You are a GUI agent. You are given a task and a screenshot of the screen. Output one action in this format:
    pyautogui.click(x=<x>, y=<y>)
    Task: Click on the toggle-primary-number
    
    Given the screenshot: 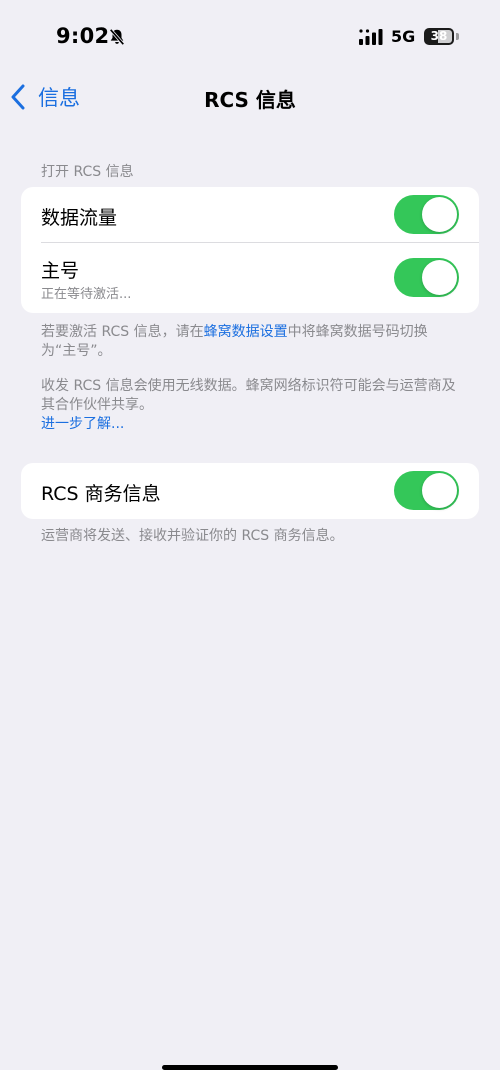 What is the action you would take?
    pyautogui.click(x=426, y=277)
    